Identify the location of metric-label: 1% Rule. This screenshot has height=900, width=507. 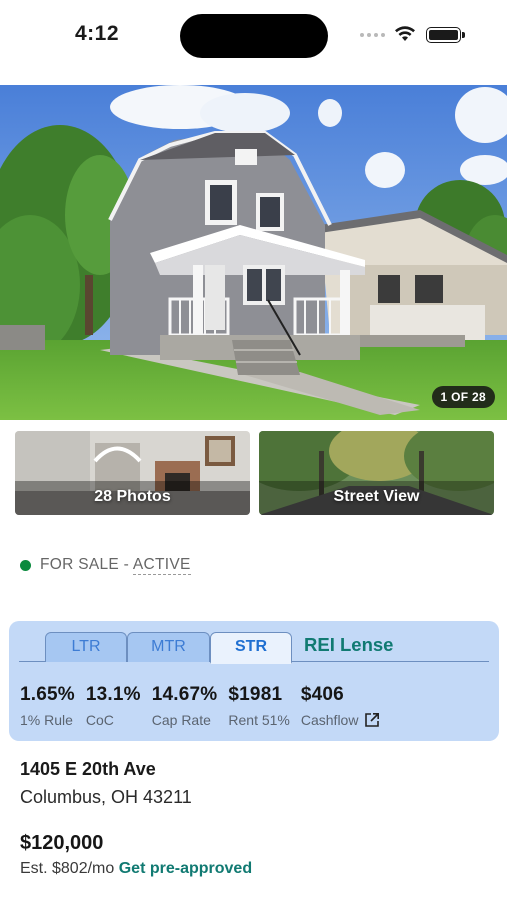
(46, 720).